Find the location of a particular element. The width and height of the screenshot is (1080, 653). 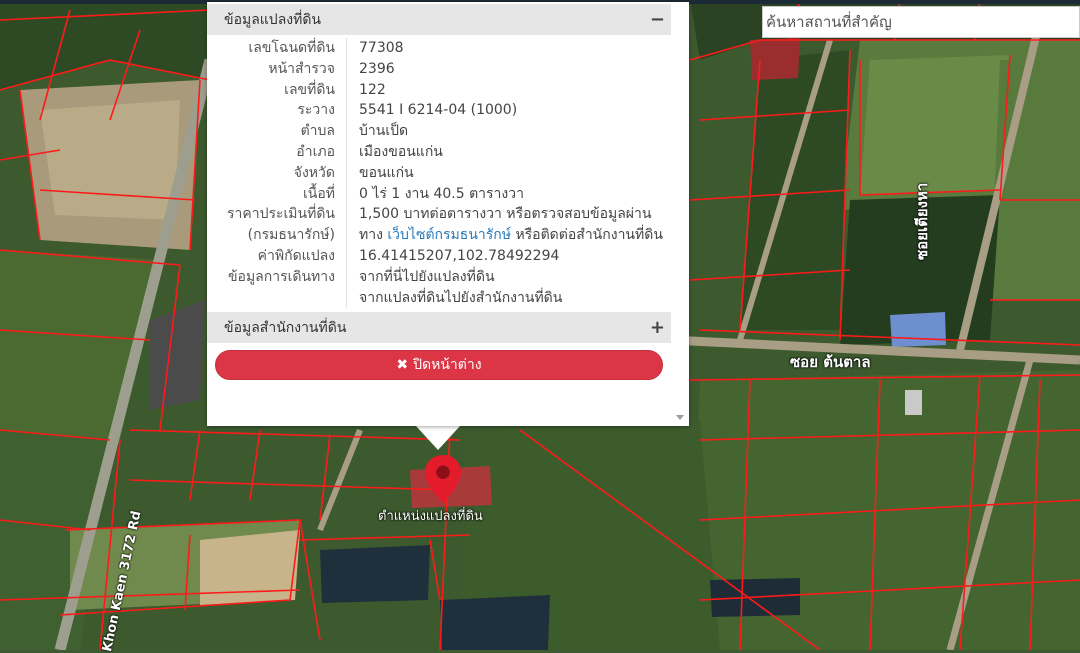

coords-link: 16.41415207,102.78492294 is located at coordinates (453, 256).